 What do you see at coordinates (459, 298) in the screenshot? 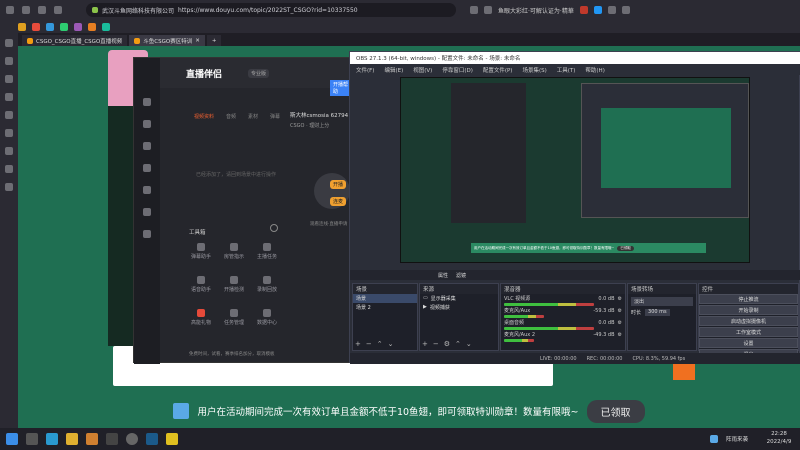
I see `source-item: ▭ 显示器采集` at bounding box center [459, 298].